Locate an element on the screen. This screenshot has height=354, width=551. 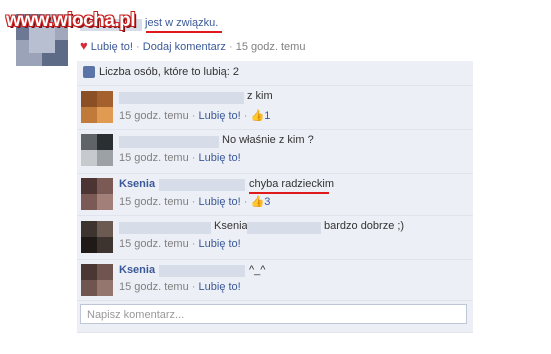
likes-count-text: Liczba osób, które to lubią: 2 is located at coordinates (169, 72).